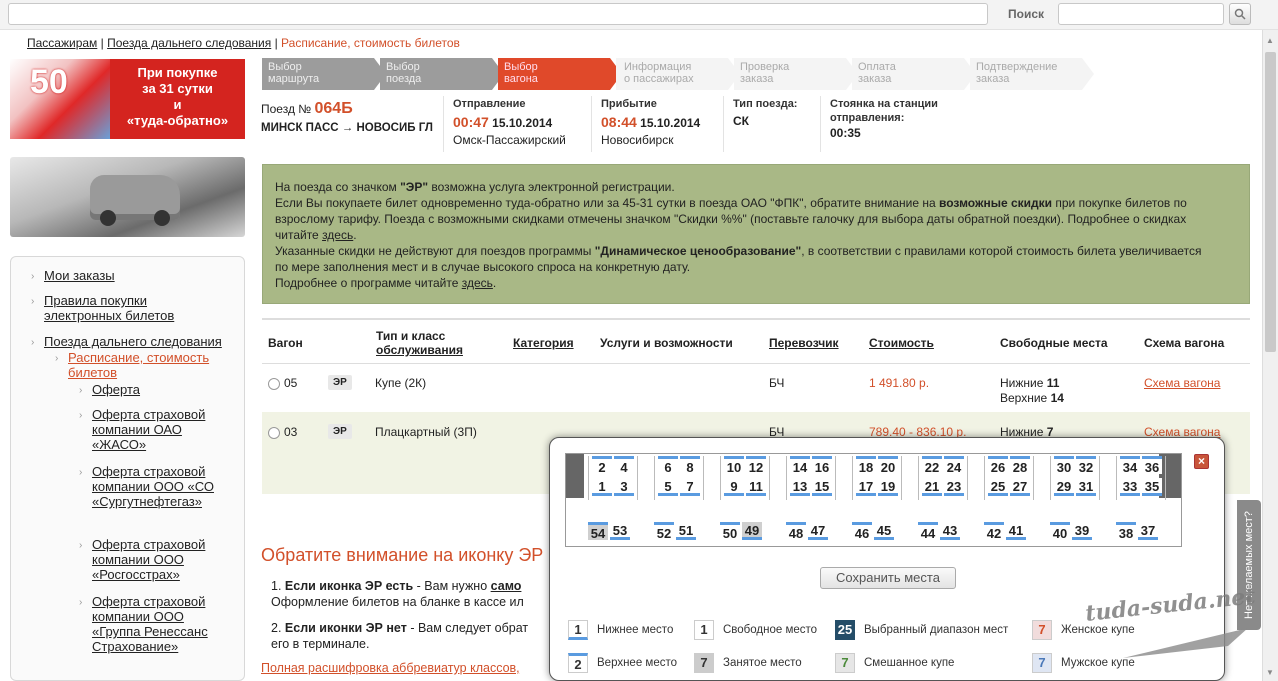 The height and width of the screenshot is (681, 1278). I want to click on seat: 29, so click(1064, 487).